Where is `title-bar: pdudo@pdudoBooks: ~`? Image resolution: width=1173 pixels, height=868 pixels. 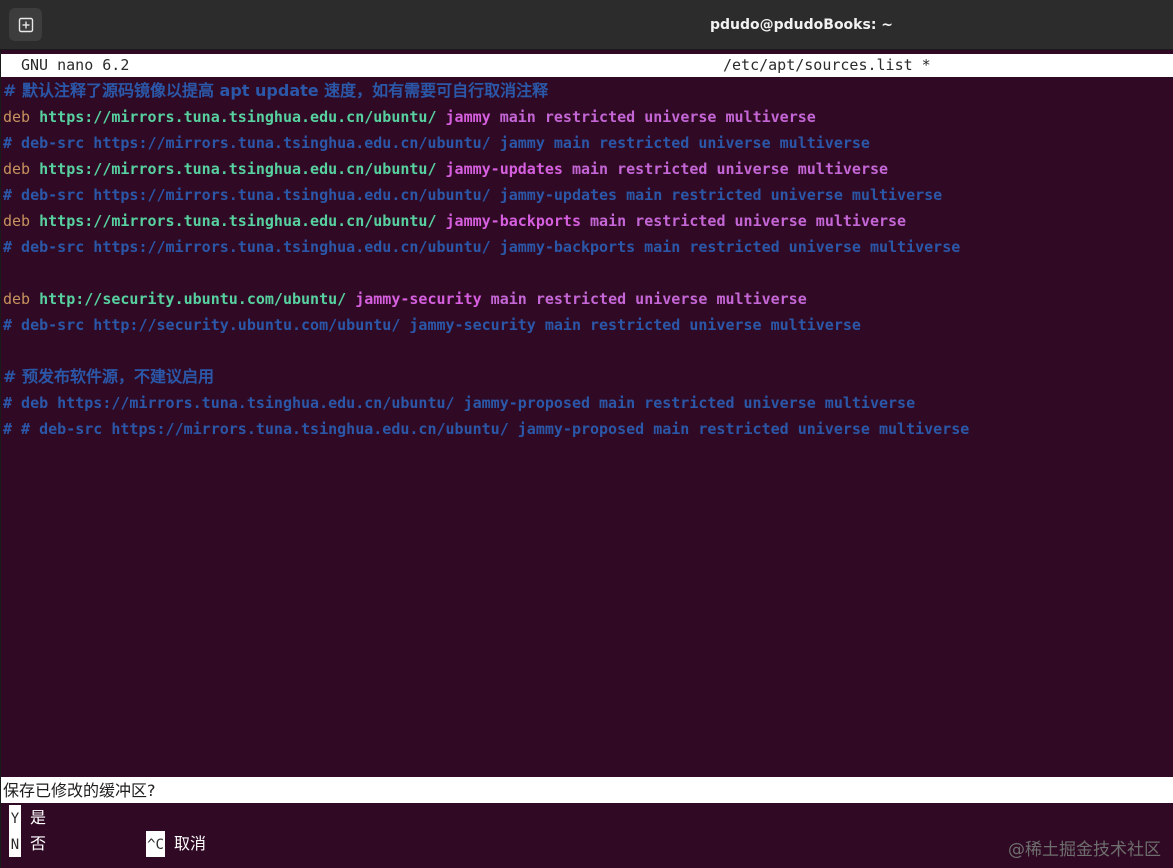
title-bar: pdudo@pdudoBooks: ~ is located at coordinates (586, 25).